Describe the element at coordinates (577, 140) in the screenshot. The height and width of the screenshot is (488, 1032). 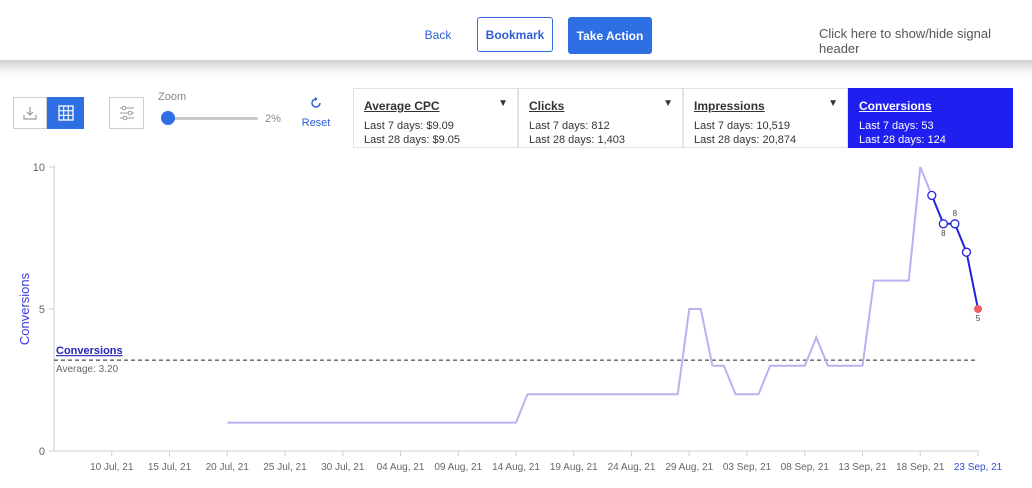
I see `metric-last-28-days: Last 28 days: 1,403` at that location.